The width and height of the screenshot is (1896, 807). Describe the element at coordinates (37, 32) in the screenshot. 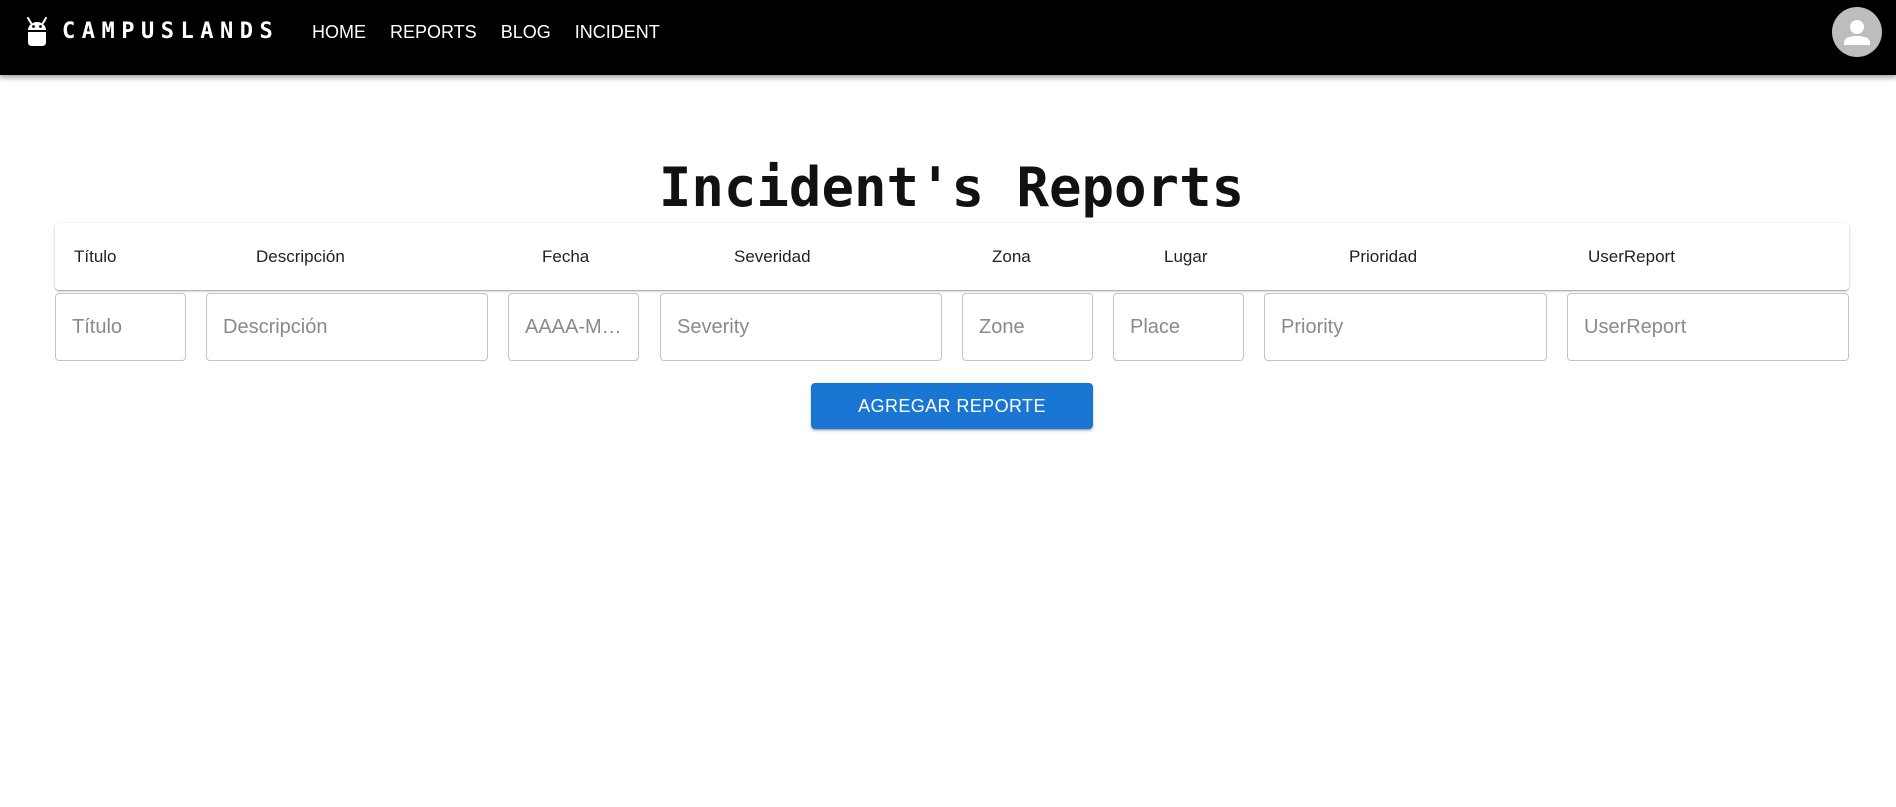

I see `android-icon` at that location.